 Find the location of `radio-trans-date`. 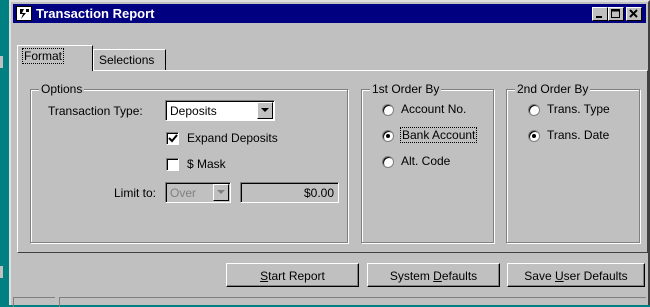

radio-trans-date is located at coordinates (534, 136).